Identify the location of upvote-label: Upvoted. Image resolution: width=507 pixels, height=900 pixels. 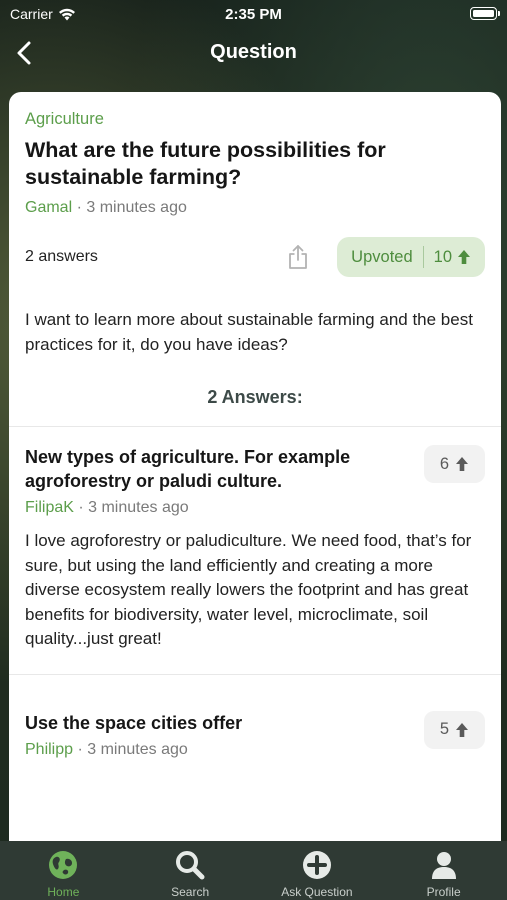
(382, 256).